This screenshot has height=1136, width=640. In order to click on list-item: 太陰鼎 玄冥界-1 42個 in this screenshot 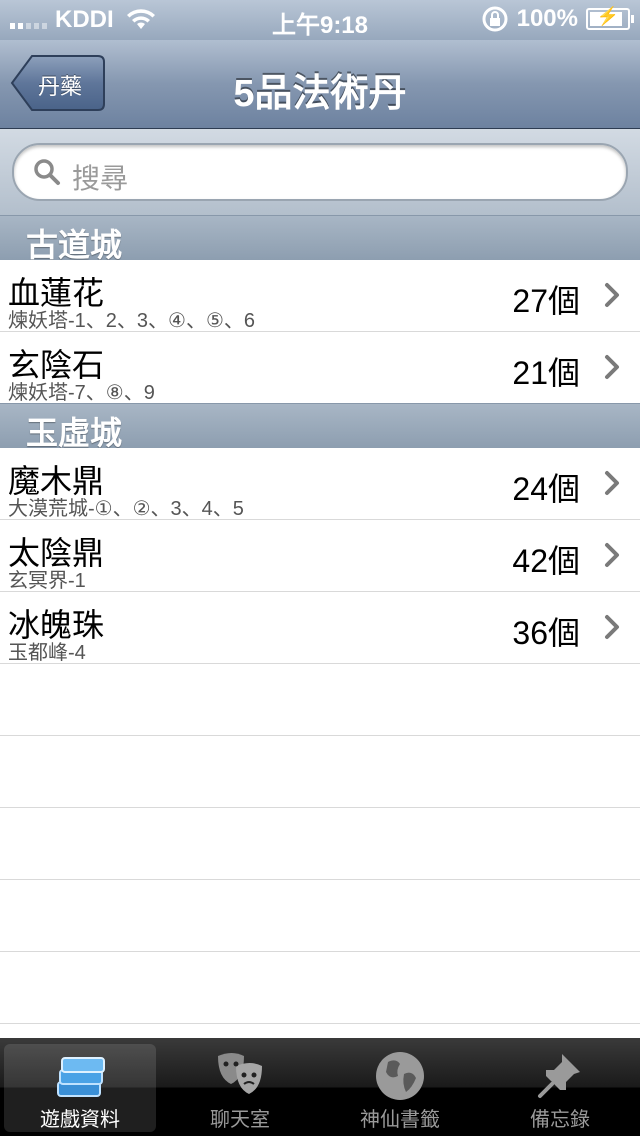, I will do `click(320, 556)`.